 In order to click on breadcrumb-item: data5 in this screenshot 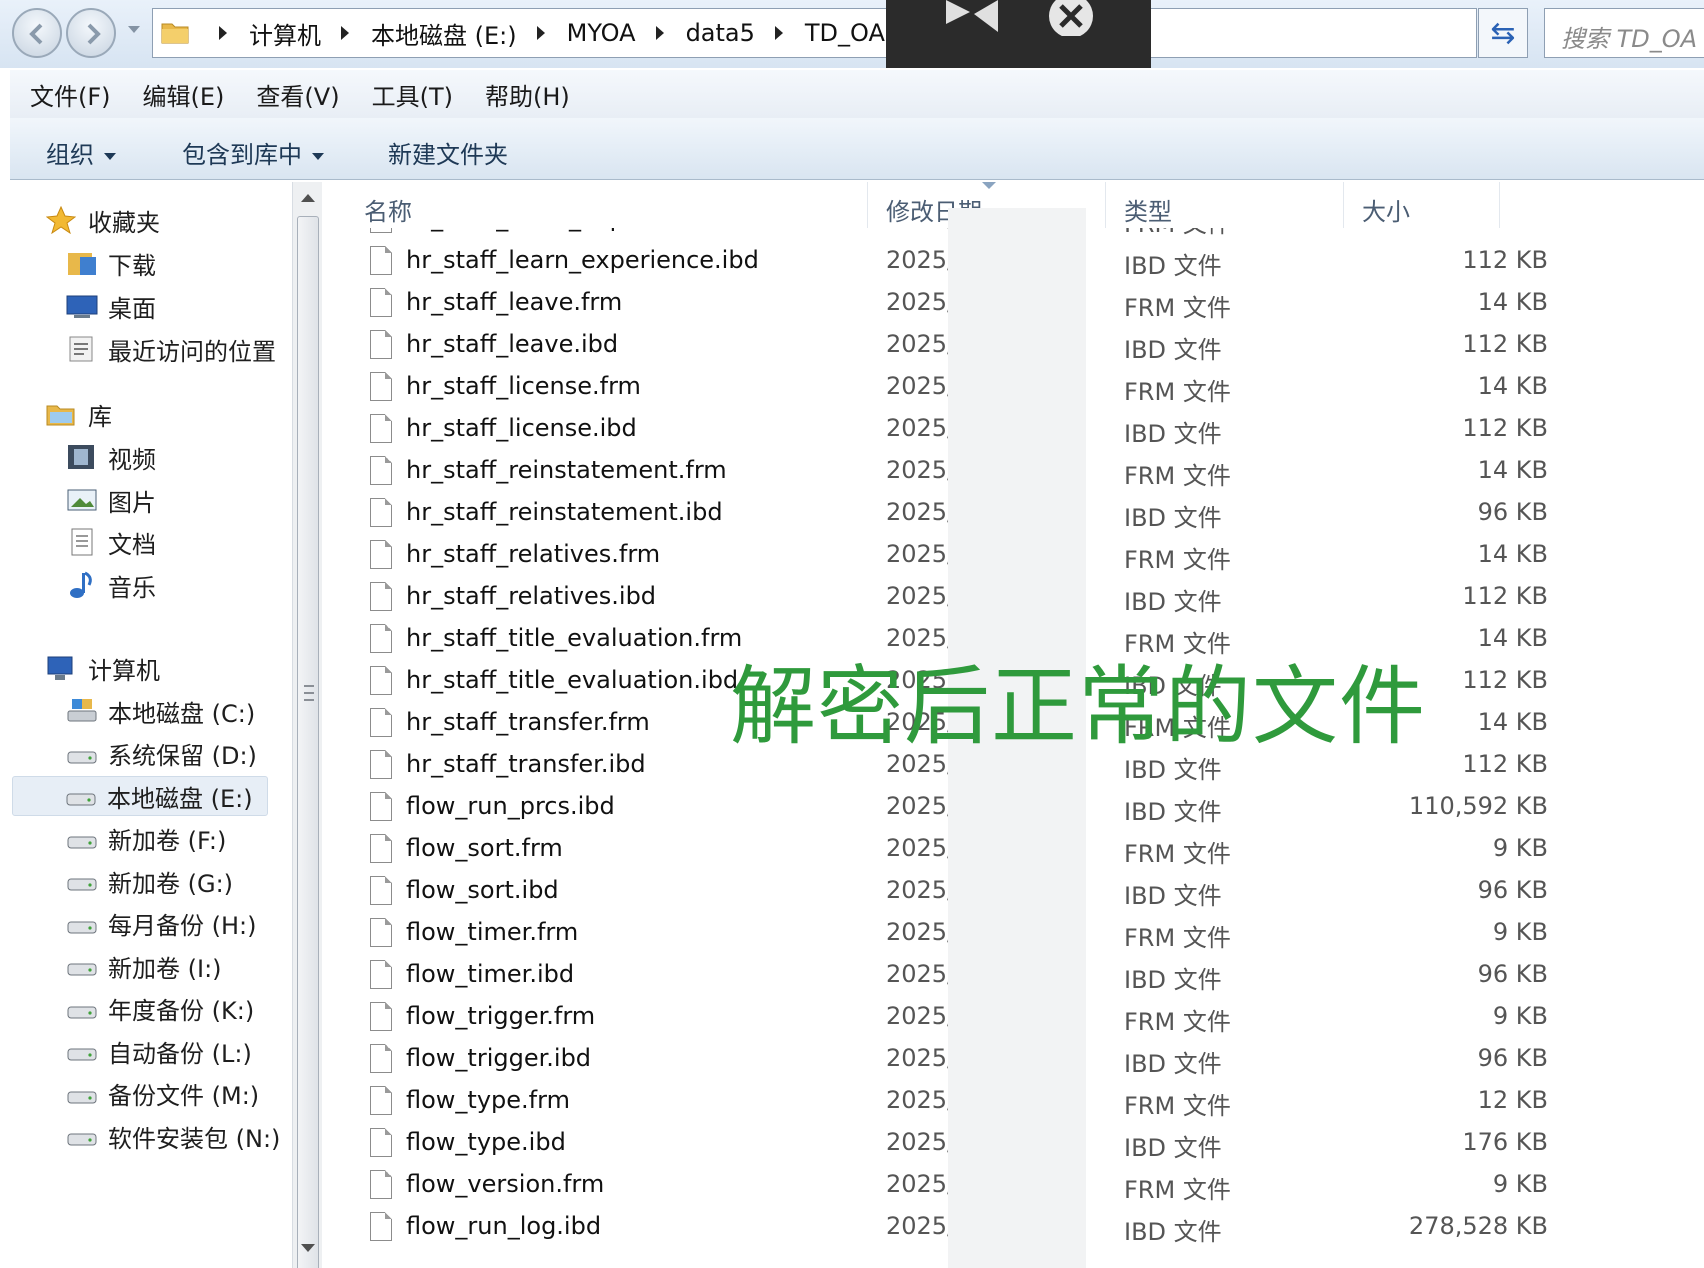, I will do `click(720, 33)`.